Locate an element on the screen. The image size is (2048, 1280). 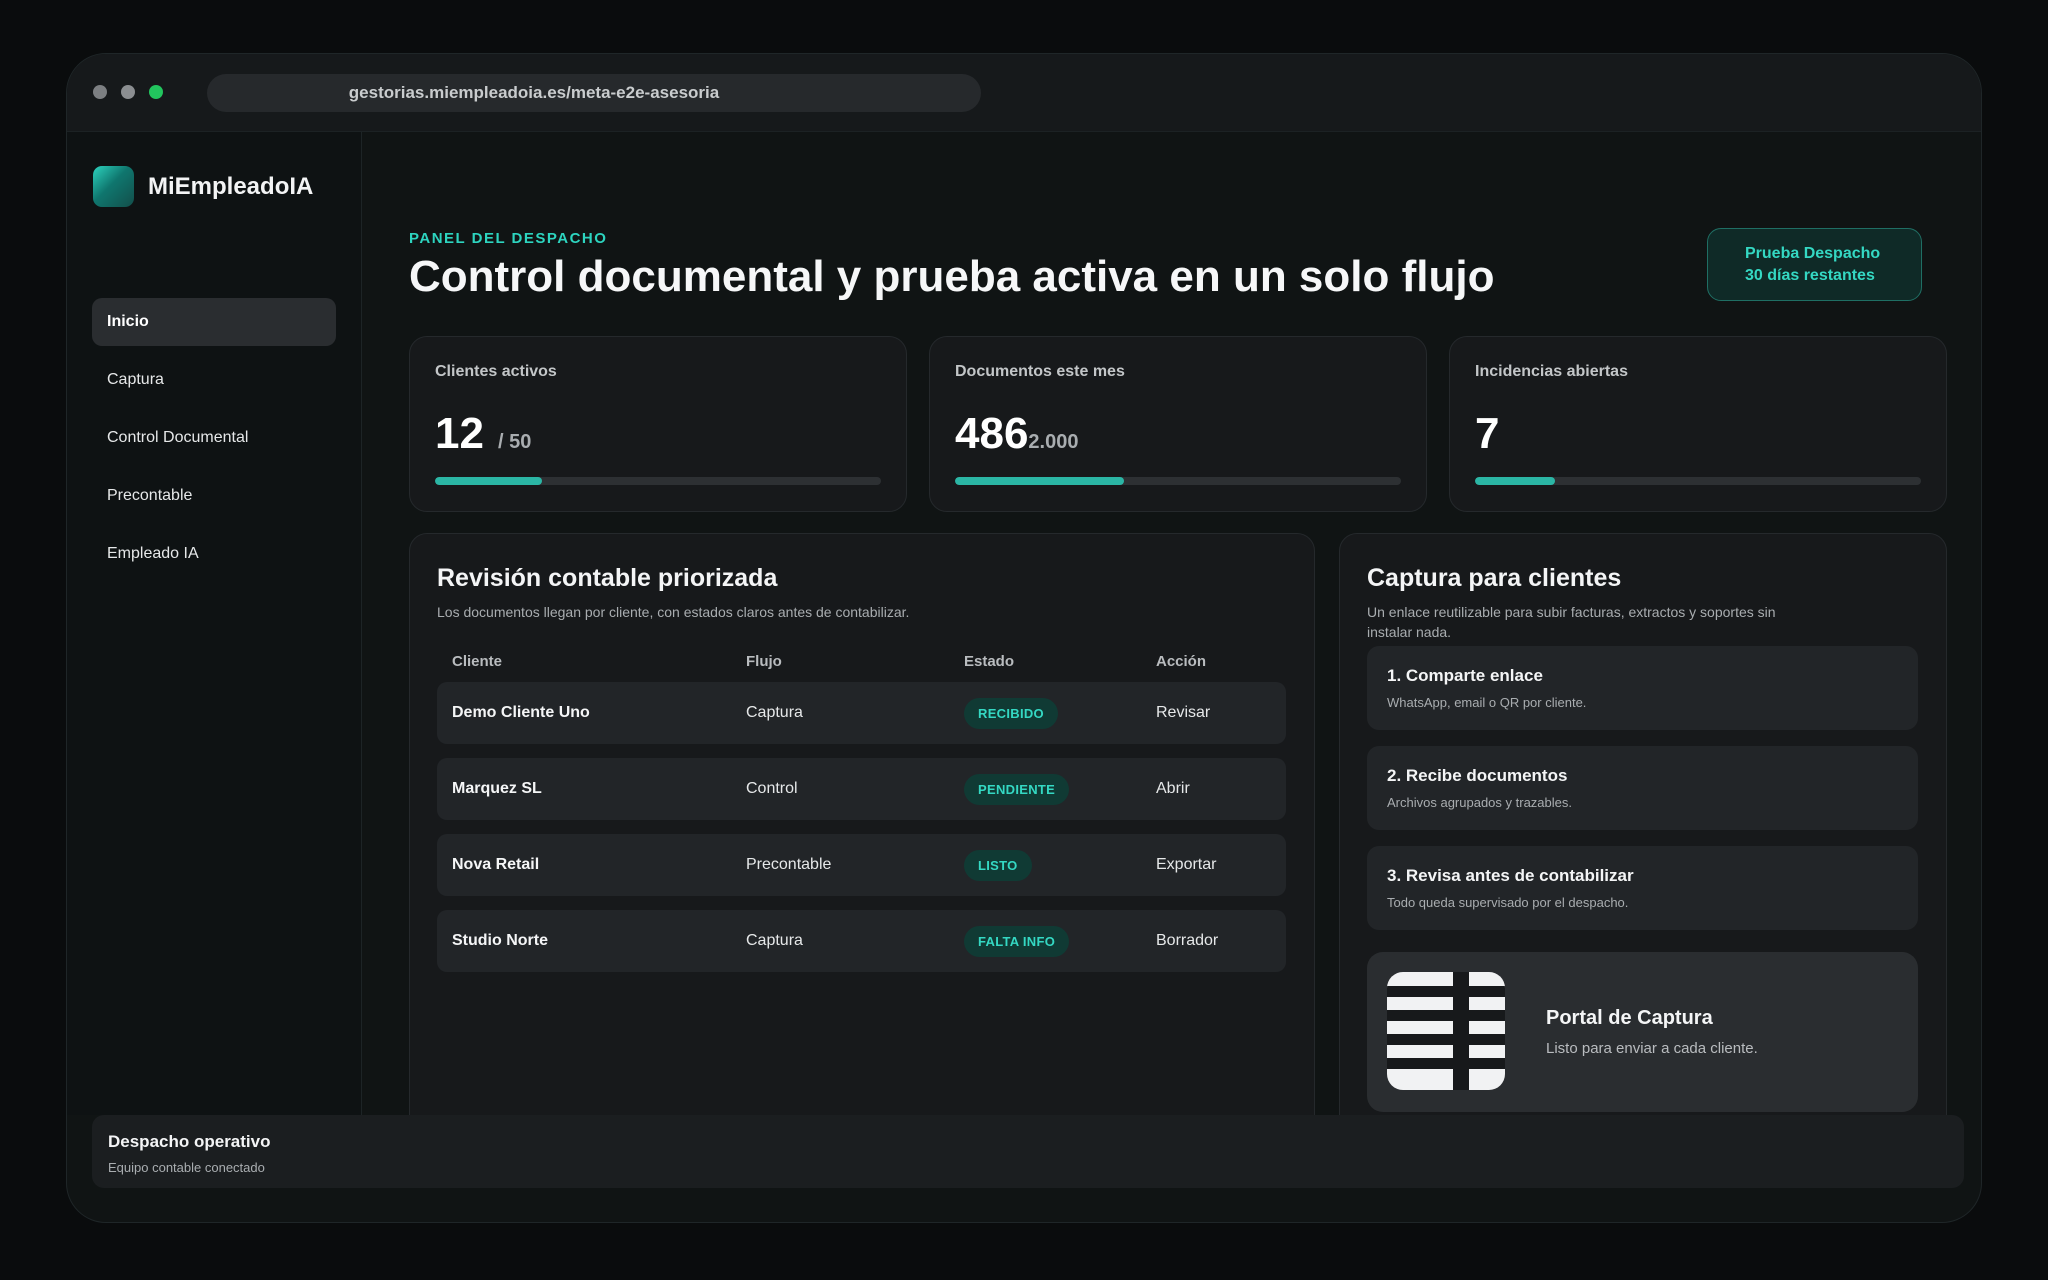
step-title: 2. Recibe documentos is located at coordinates (1477, 775).